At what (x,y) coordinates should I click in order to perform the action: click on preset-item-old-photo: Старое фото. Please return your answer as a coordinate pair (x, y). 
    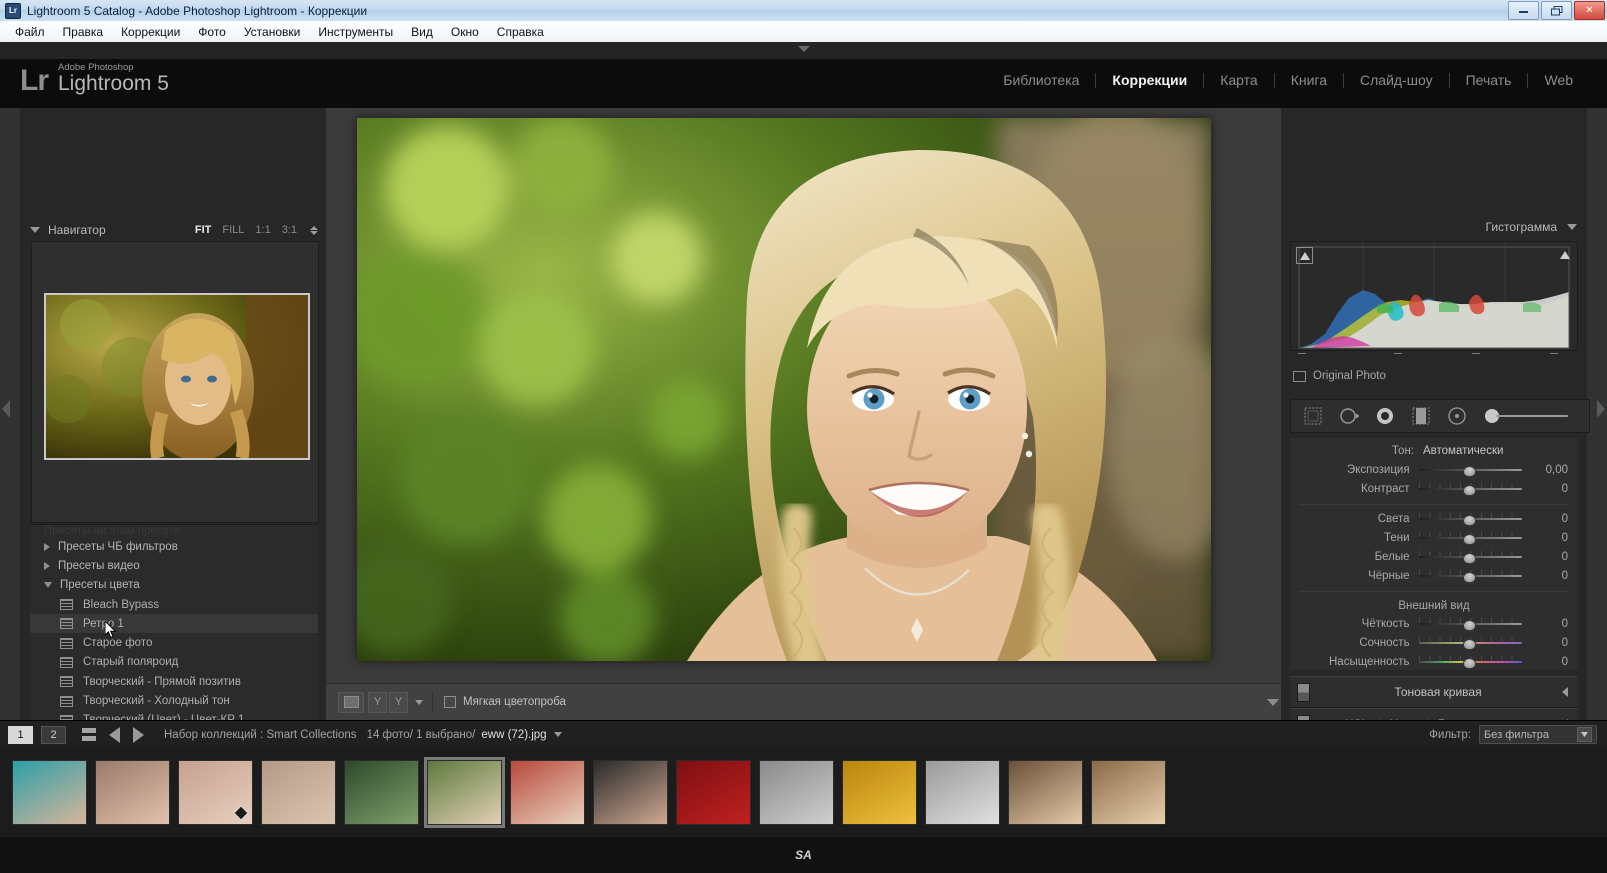
    Looking at the image, I should click on (174, 642).